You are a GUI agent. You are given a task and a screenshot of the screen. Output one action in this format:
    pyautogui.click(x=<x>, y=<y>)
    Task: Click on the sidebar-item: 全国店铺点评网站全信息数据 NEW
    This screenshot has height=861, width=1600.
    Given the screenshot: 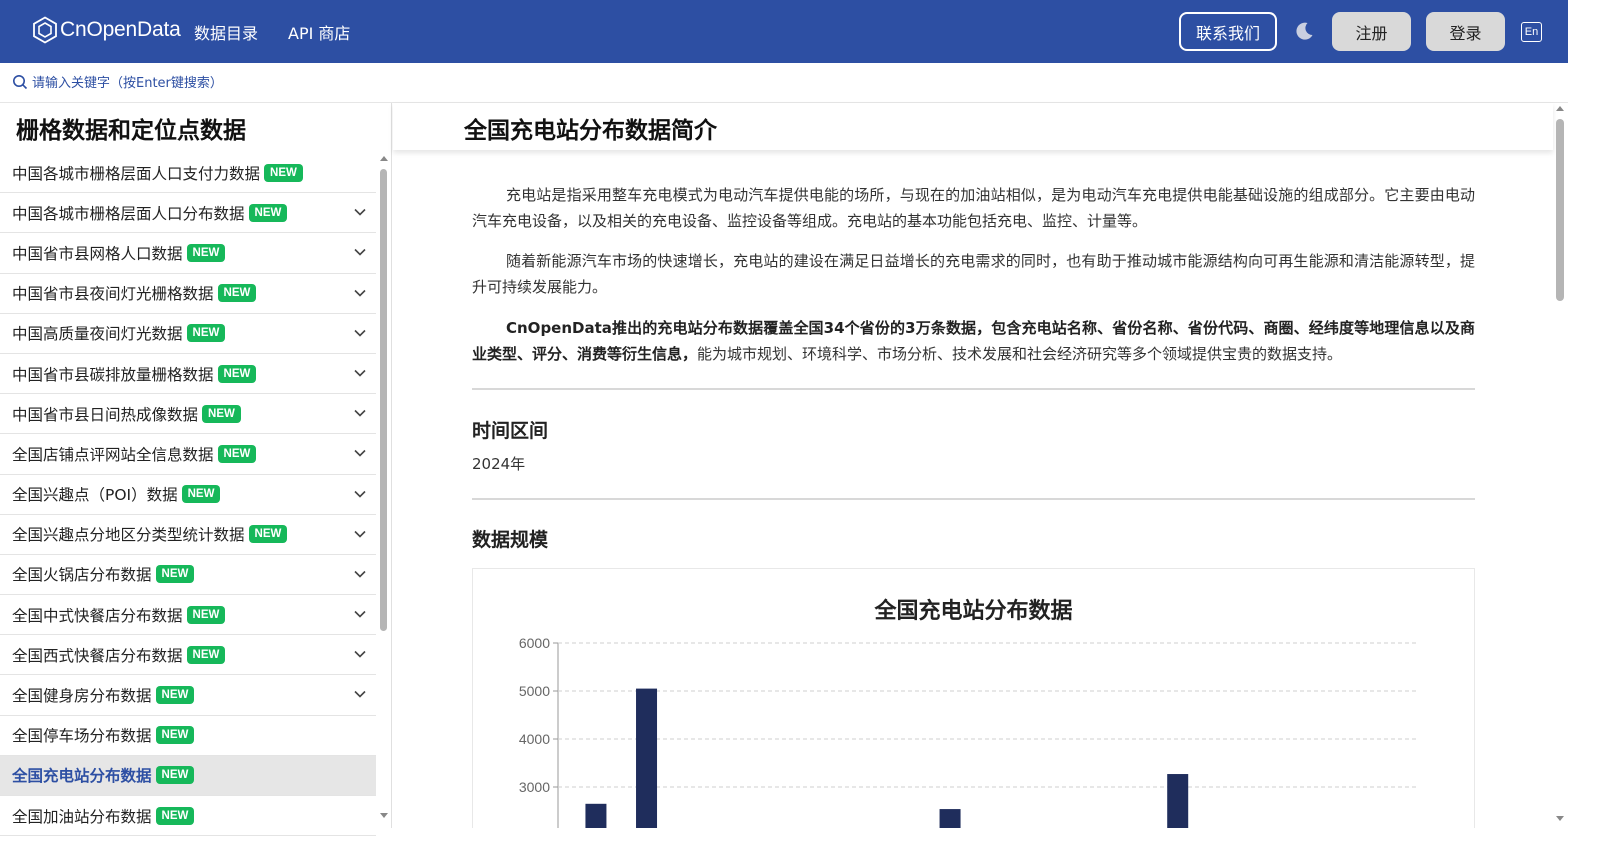 What is the action you would take?
    pyautogui.click(x=188, y=454)
    